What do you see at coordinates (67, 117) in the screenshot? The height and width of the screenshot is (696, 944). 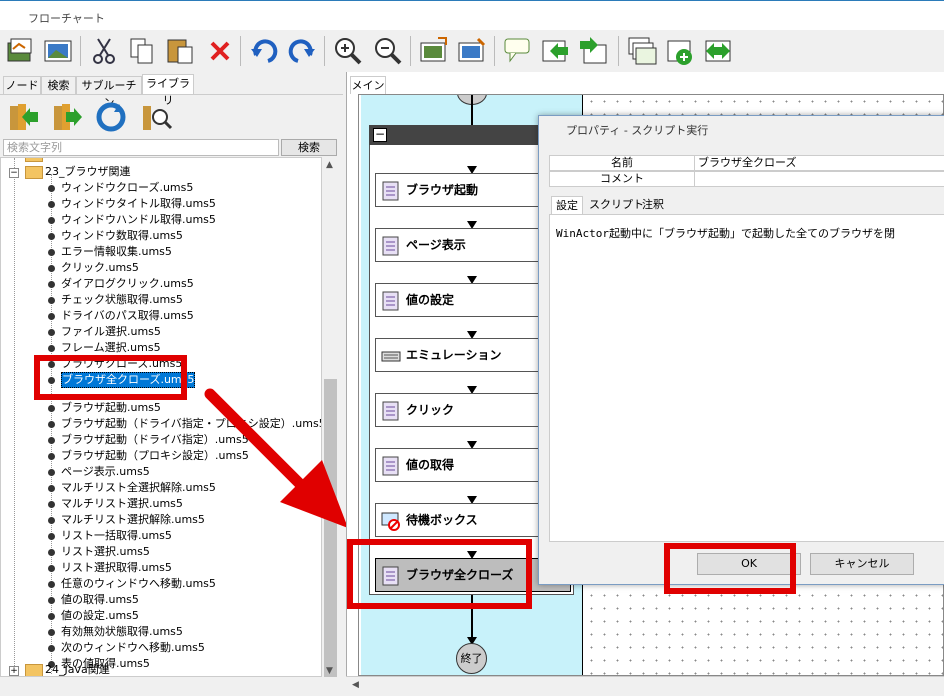 I see `library-import-icon` at bounding box center [67, 117].